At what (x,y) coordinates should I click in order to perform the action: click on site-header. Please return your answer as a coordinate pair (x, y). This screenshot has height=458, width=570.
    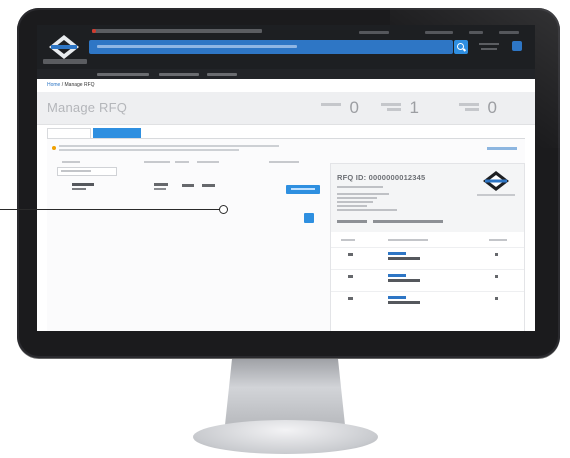
    Looking at the image, I should click on (286, 47).